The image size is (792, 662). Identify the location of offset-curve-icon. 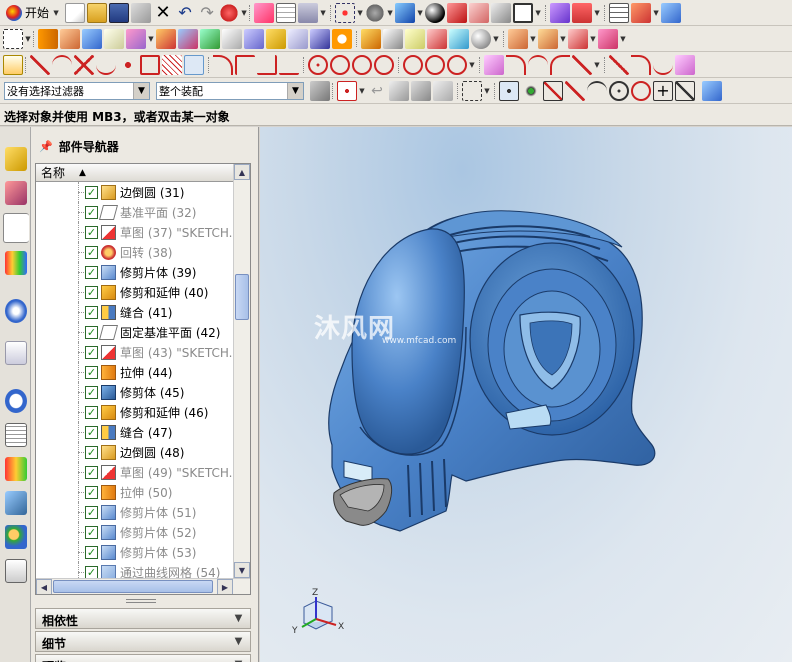
(560, 64).